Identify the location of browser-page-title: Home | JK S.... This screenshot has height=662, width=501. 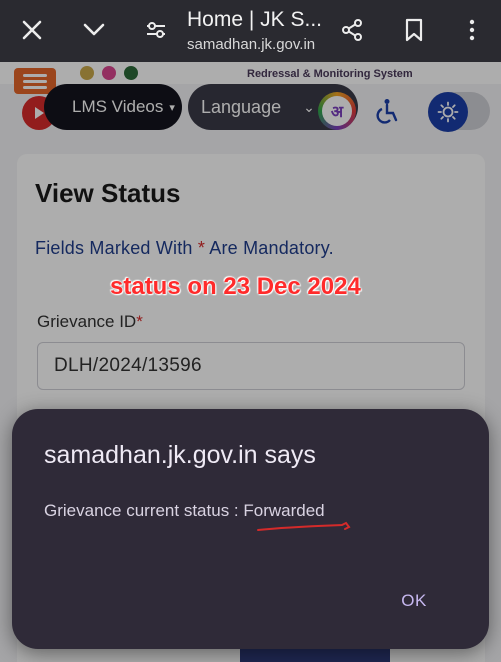
(254, 20).